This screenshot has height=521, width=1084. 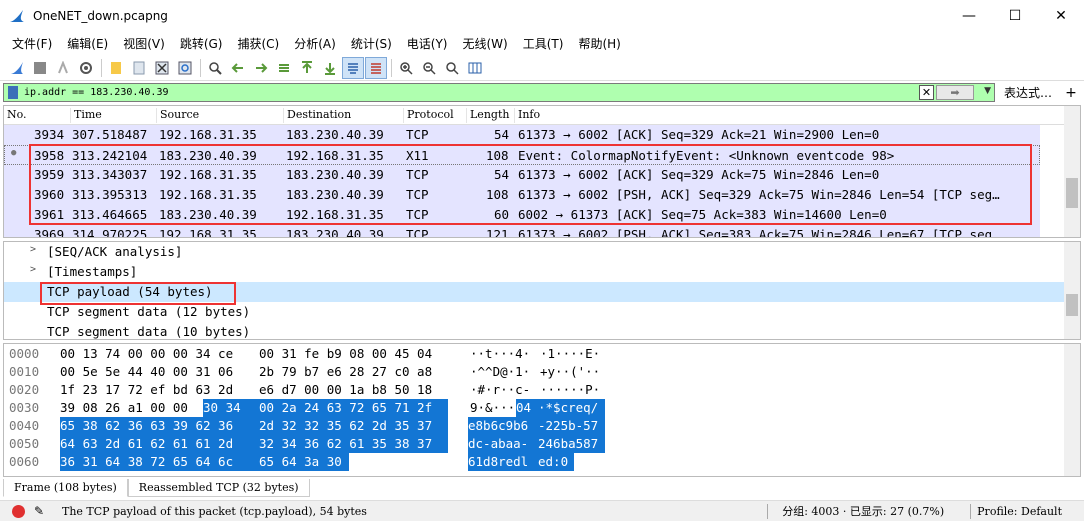 I want to click on menu-statistics: 统计(S), so click(x=371, y=43).